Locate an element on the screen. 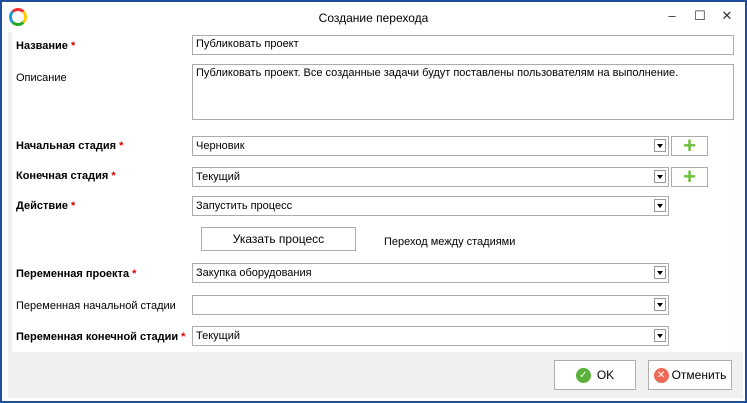 The width and height of the screenshot is (747, 403). project-variable-select: Закупка оборудования is located at coordinates (430, 273).